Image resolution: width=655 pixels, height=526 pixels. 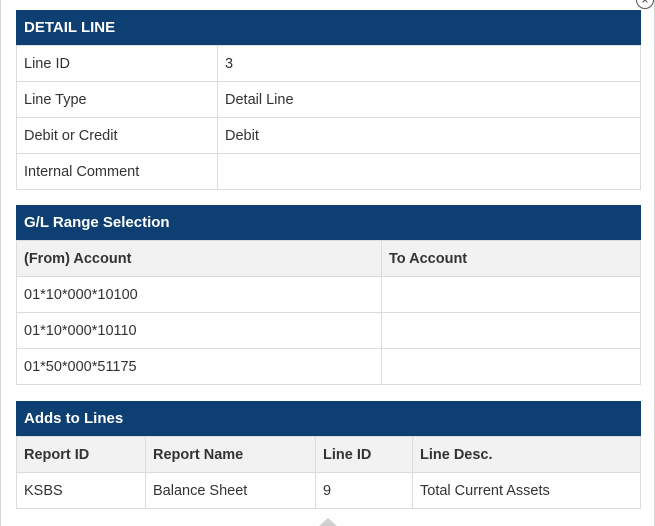 What do you see at coordinates (81, 454) in the screenshot?
I see `column-header-report-id: Report ID` at bounding box center [81, 454].